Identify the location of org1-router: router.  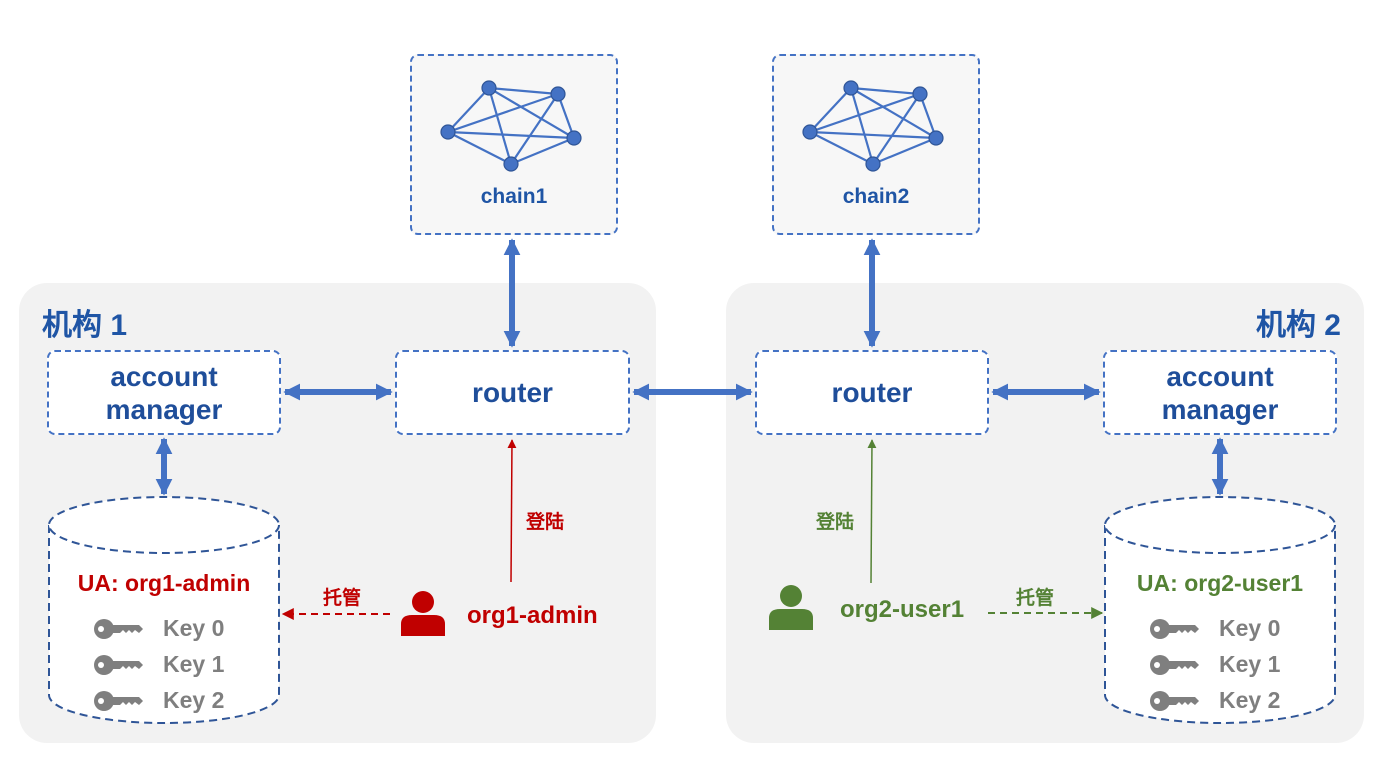
(512, 392).